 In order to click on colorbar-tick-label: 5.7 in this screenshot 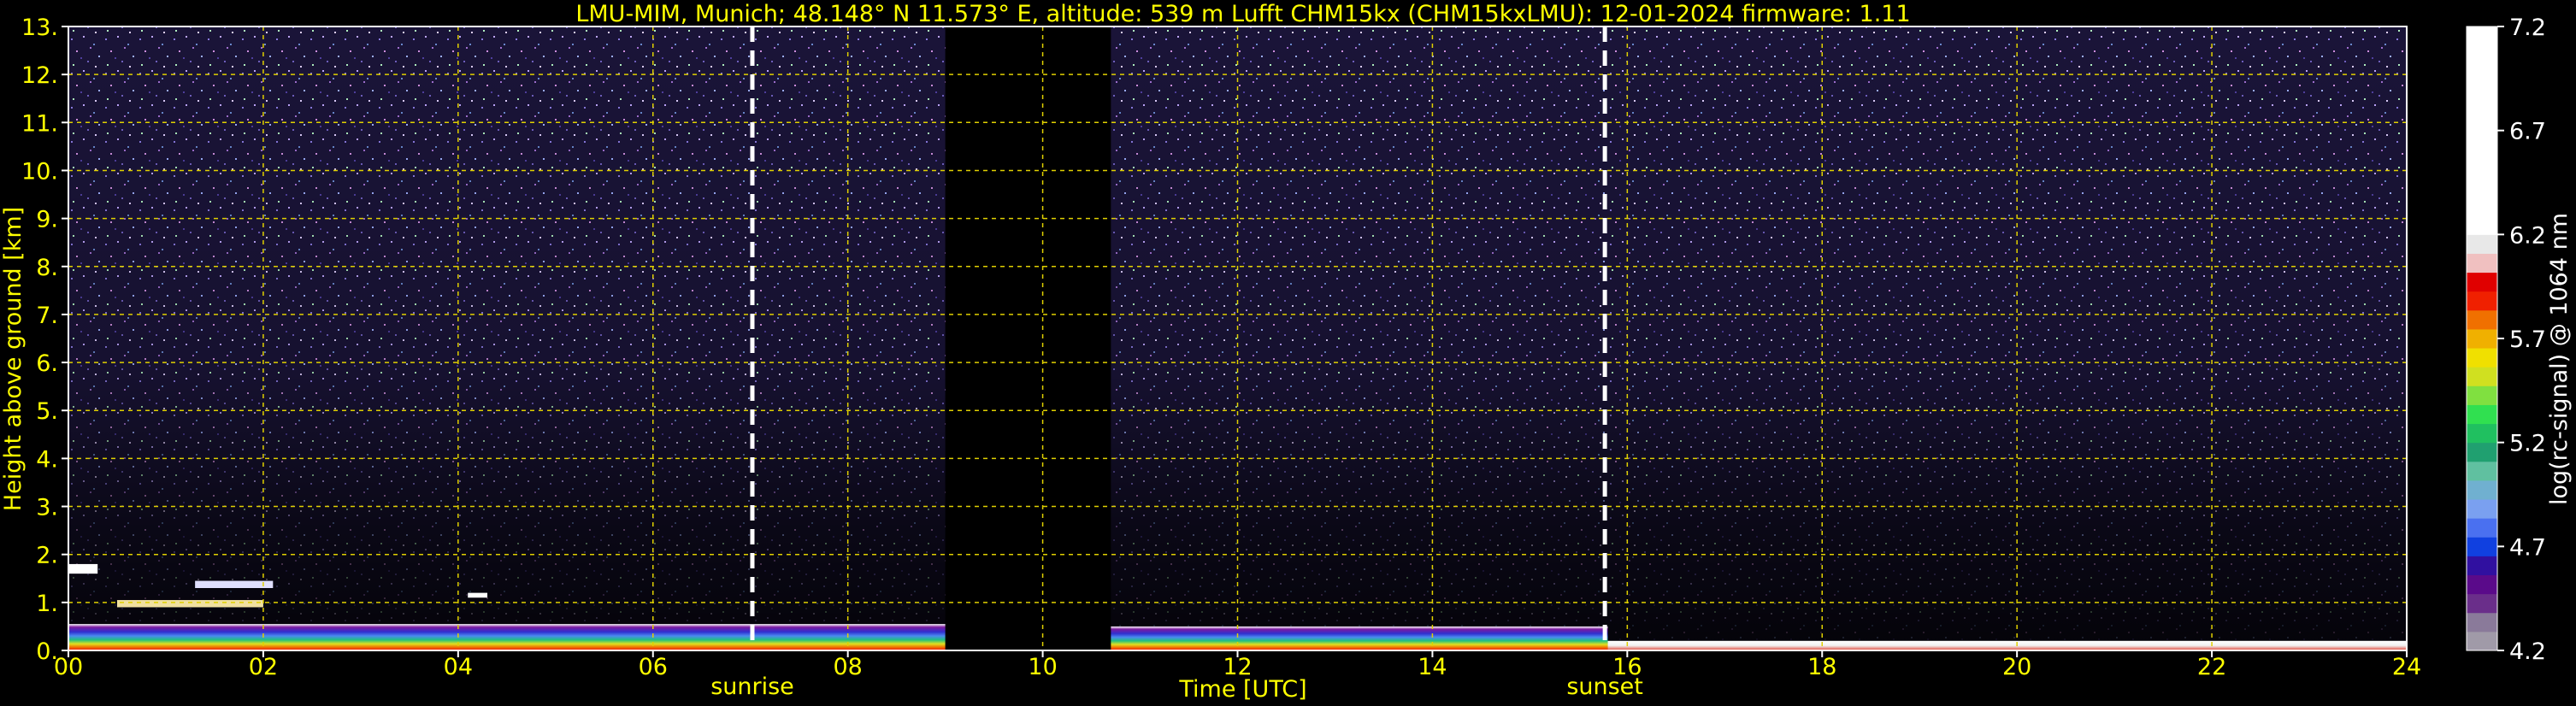, I will do `click(2527, 340)`.